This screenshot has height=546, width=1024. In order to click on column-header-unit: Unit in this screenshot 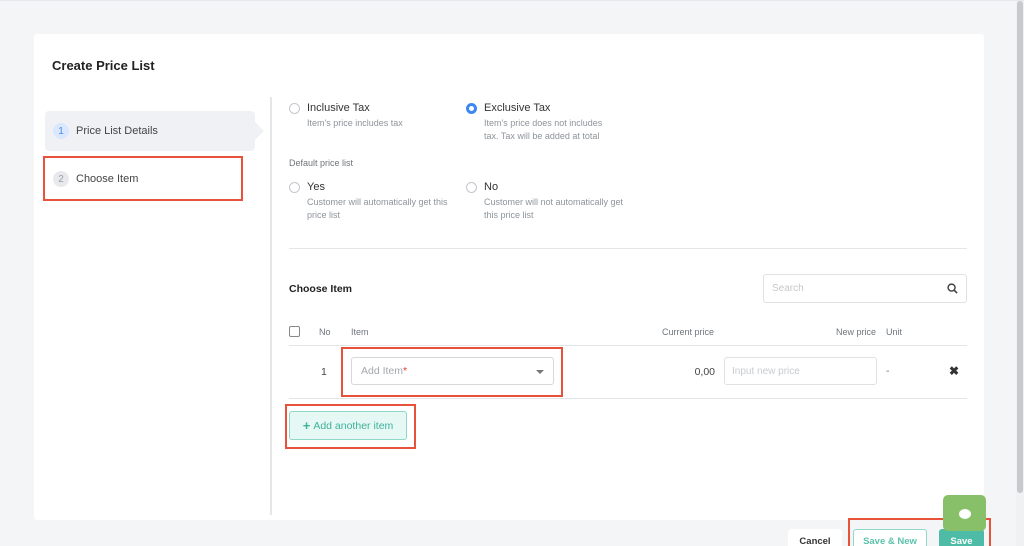, I will do `click(894, 332)`.